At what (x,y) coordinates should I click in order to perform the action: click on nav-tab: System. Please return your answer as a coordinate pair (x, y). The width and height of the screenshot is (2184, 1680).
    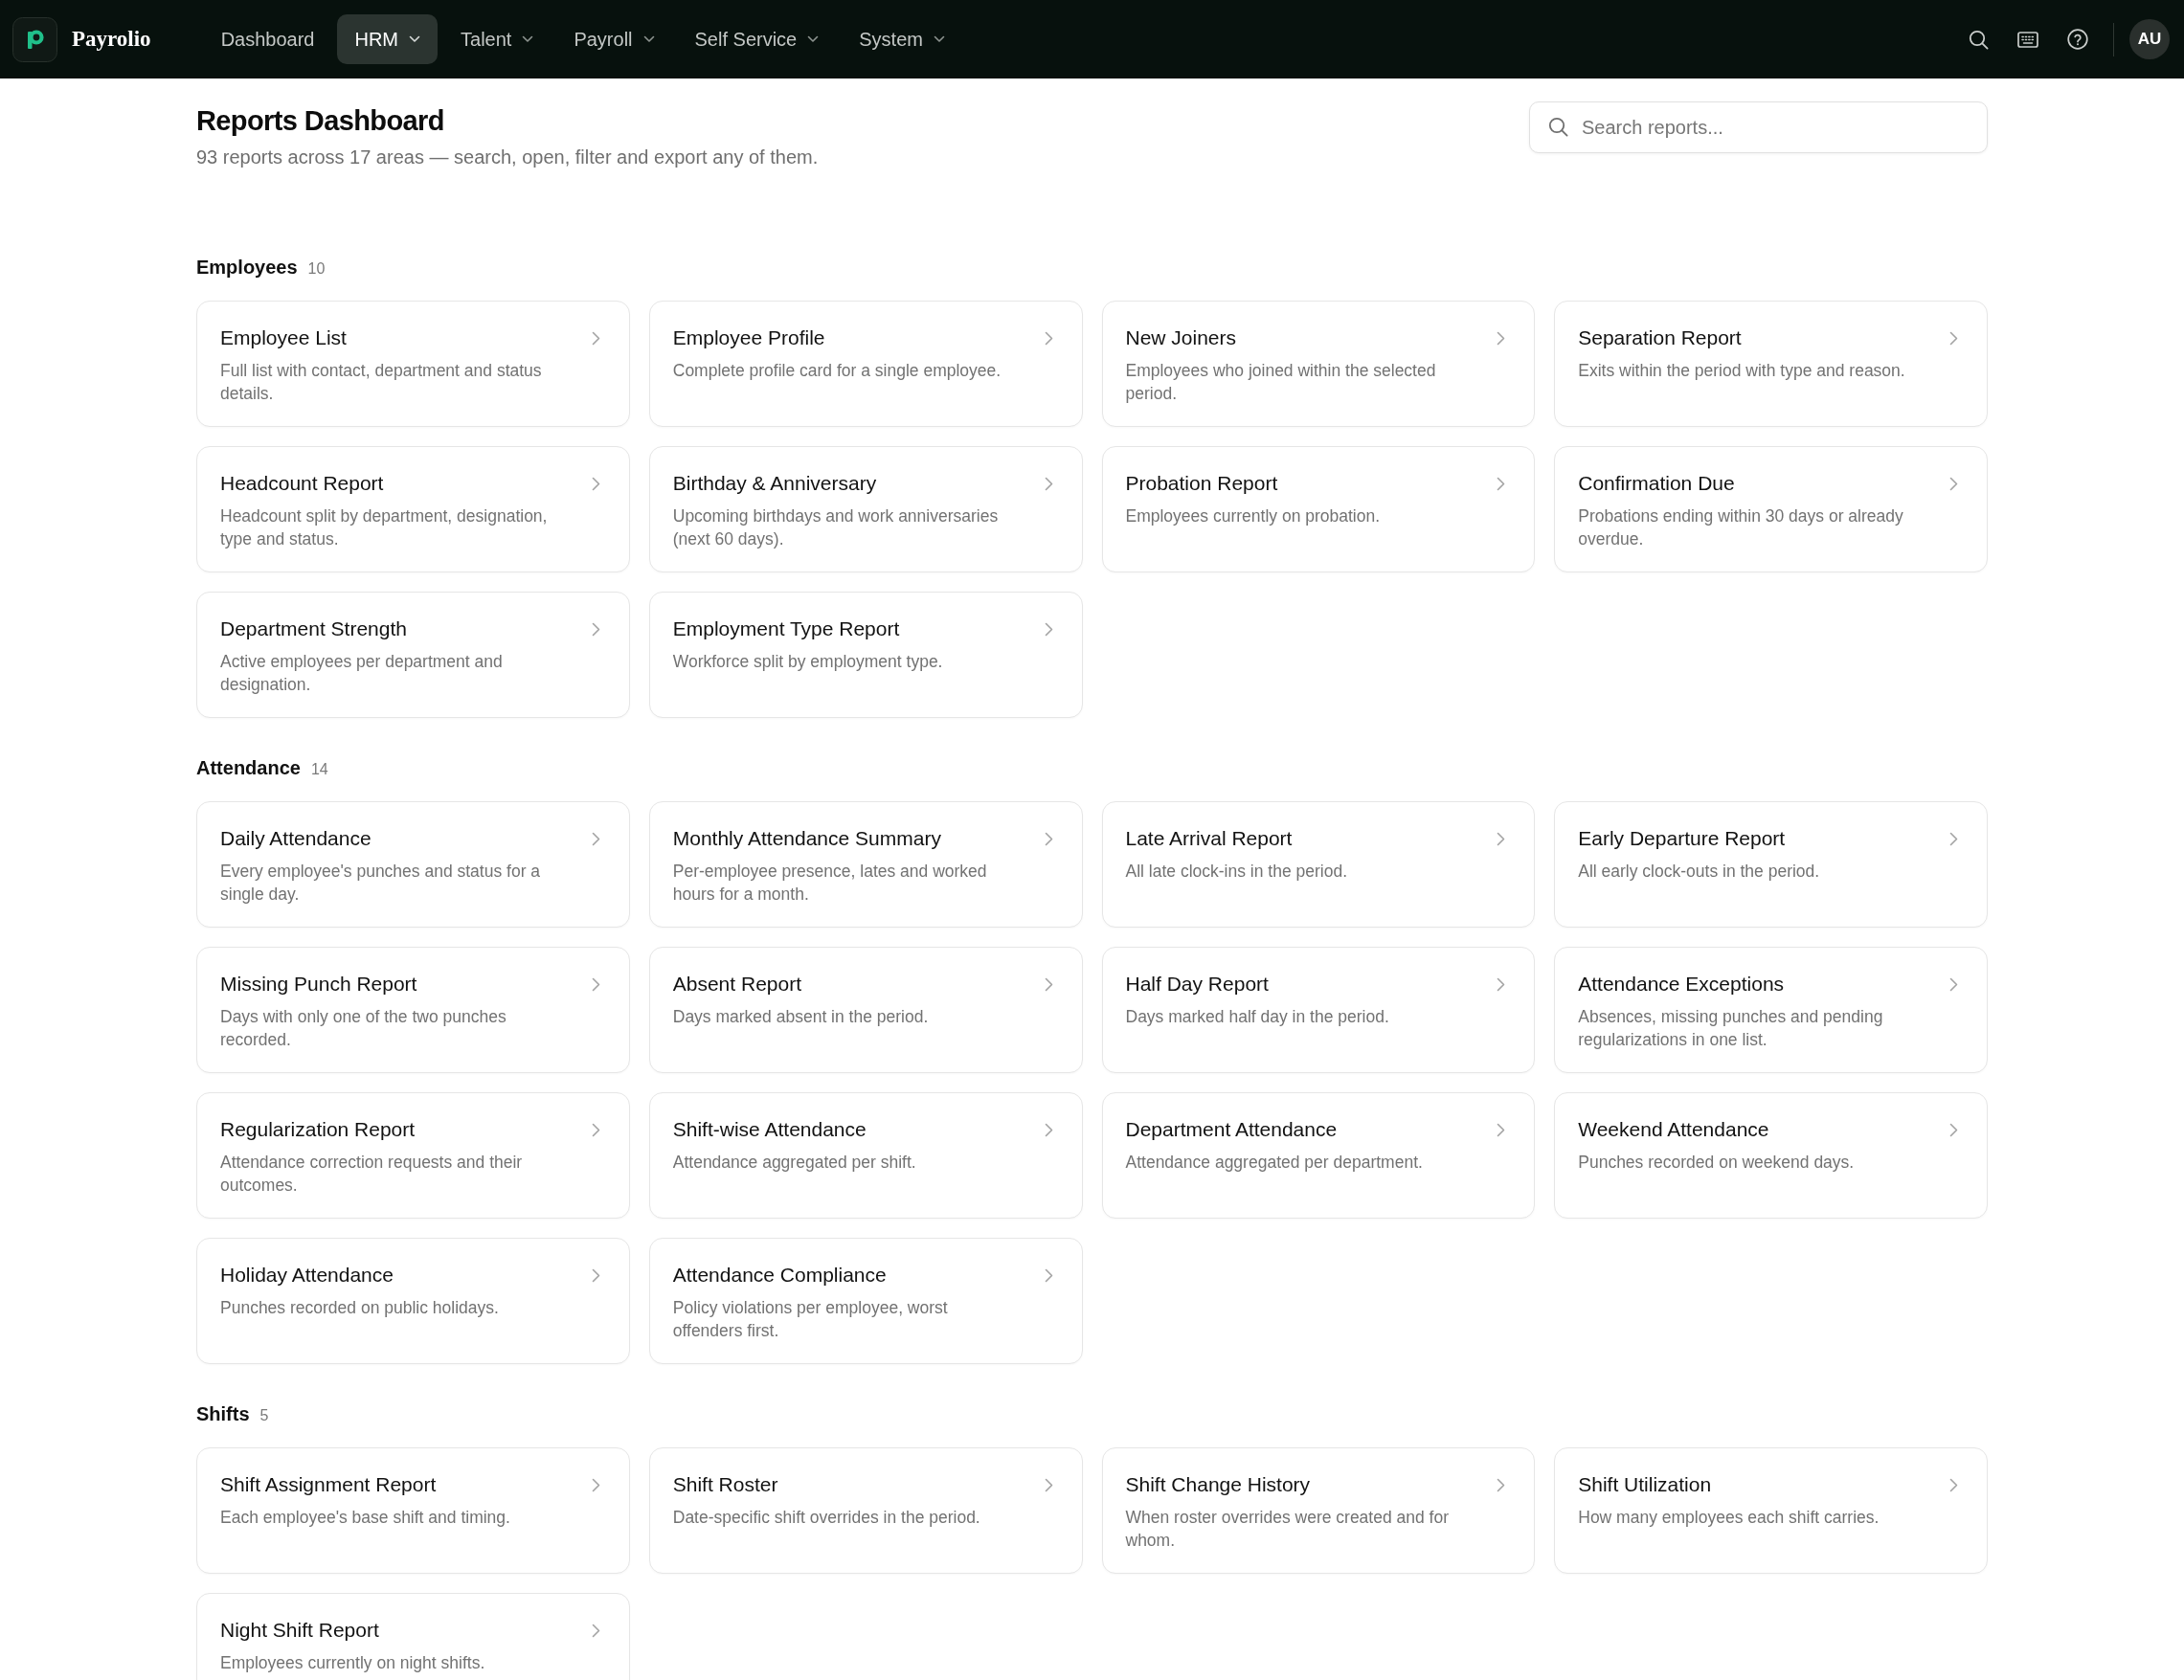
    Looking at the image, I should click on (902, 39).